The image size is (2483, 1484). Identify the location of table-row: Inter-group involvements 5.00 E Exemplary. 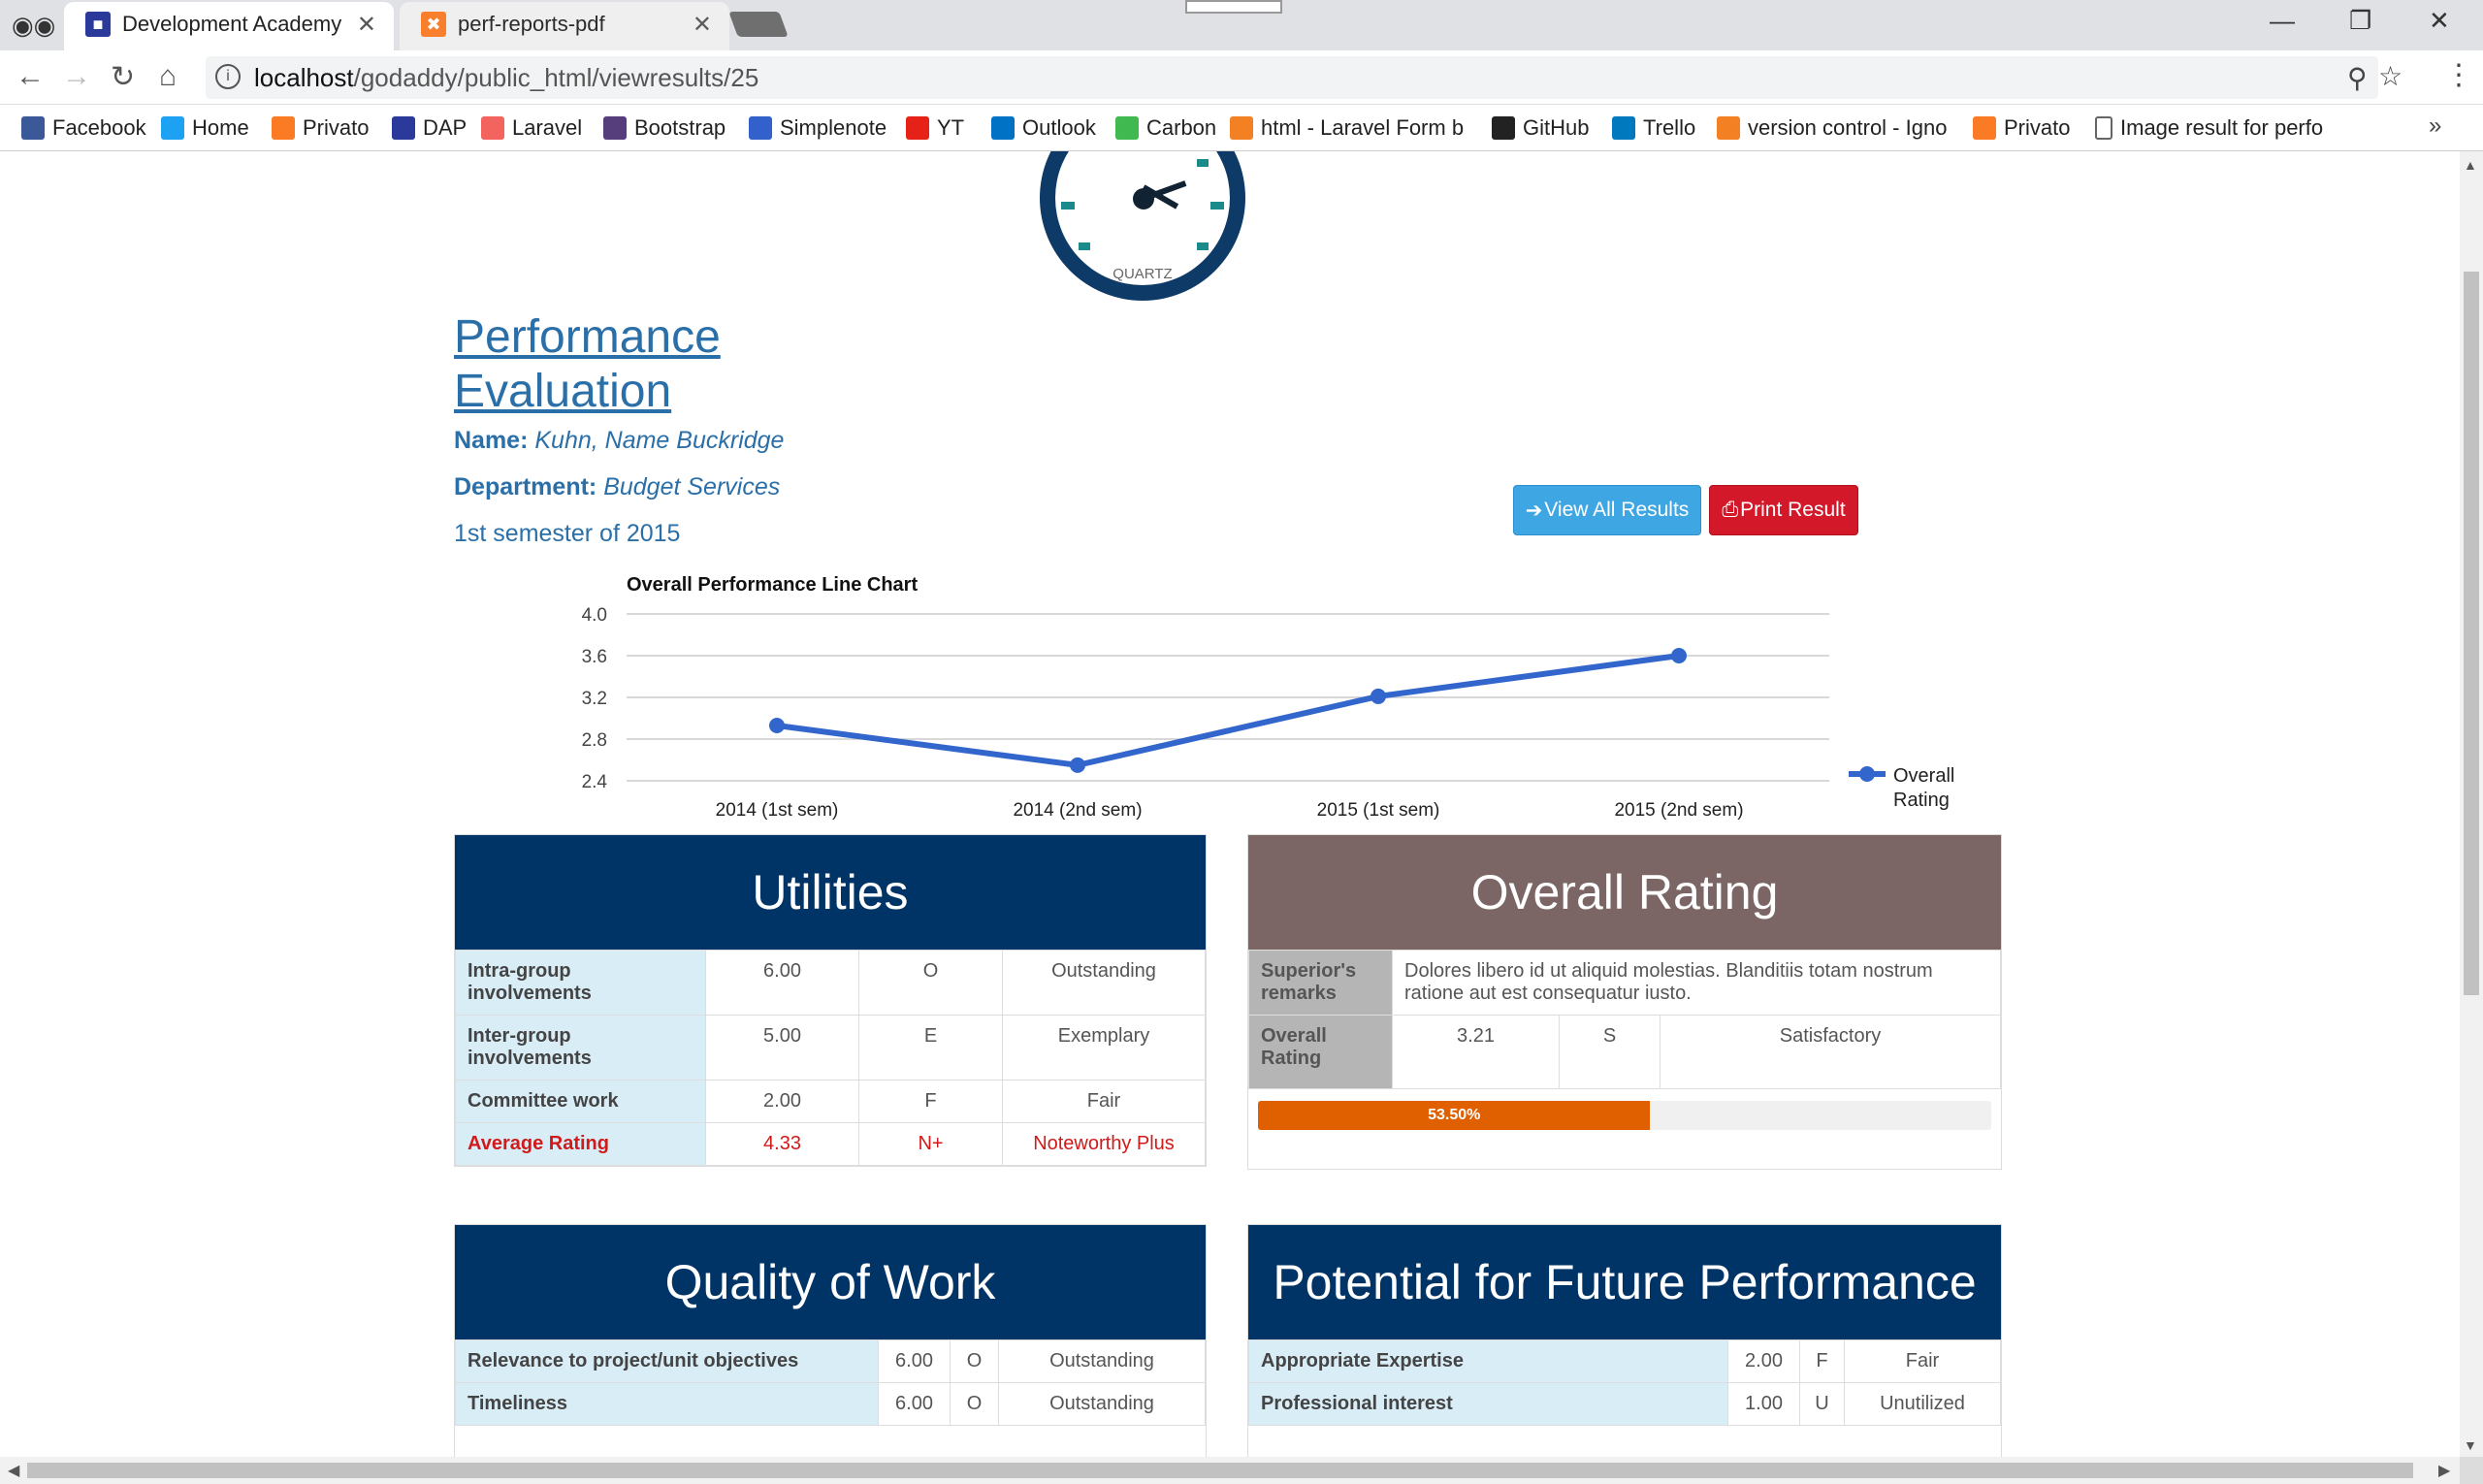
(831, 1048).